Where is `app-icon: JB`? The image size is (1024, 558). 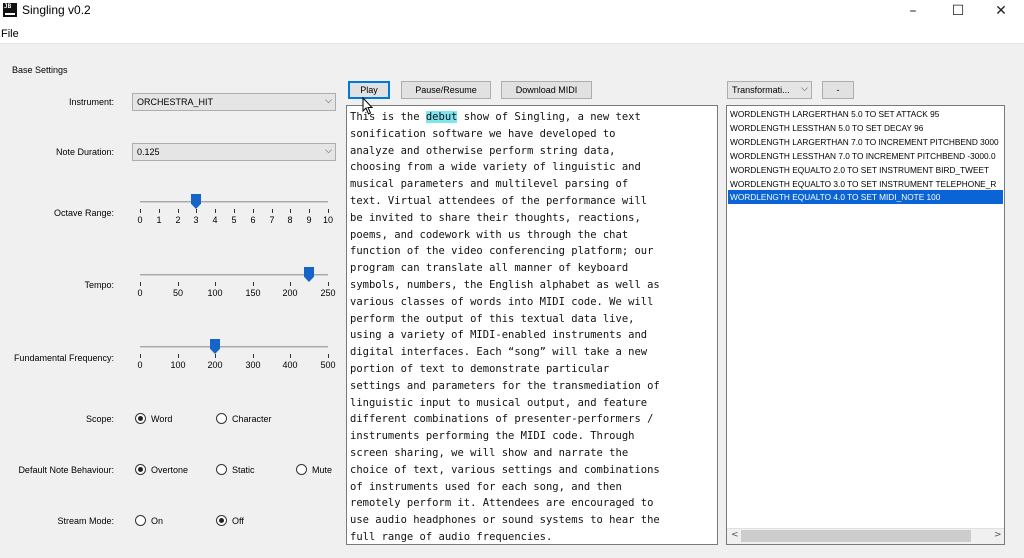 app-icon: JB is located at coordinates (10, 10).